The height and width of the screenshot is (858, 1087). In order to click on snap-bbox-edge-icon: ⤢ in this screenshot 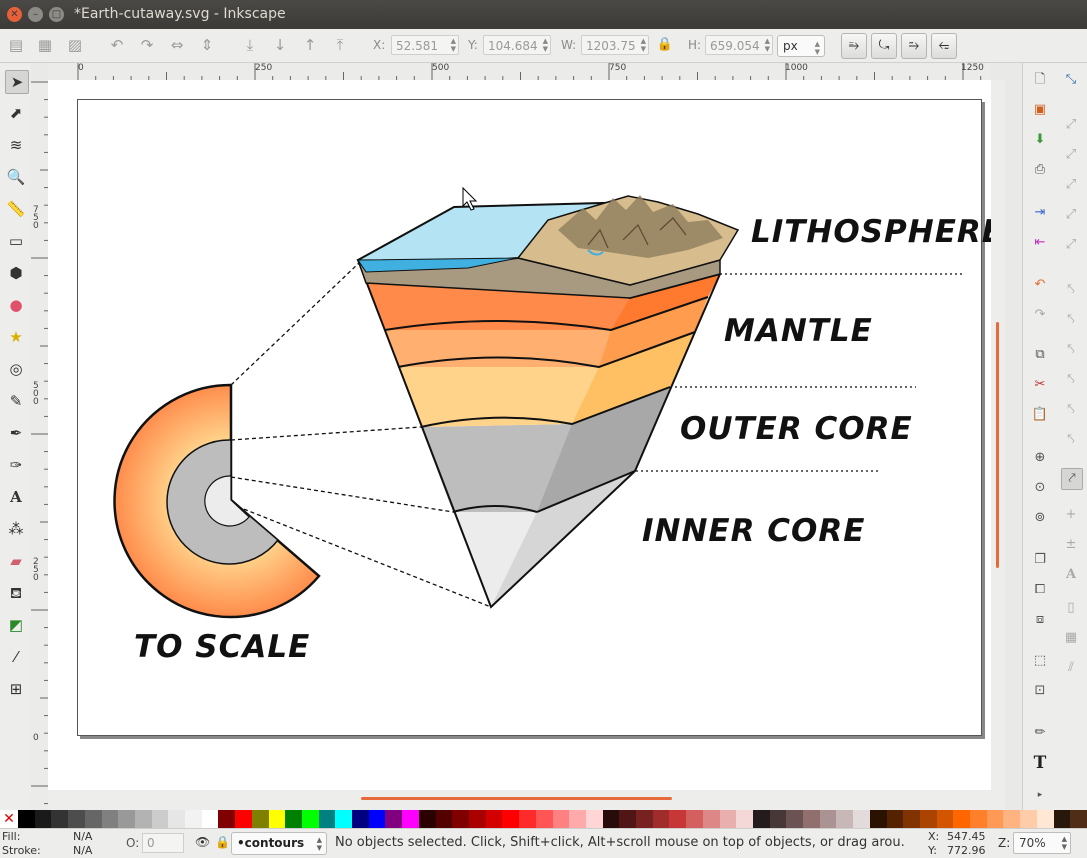, I will do `click(1071, 155)`.